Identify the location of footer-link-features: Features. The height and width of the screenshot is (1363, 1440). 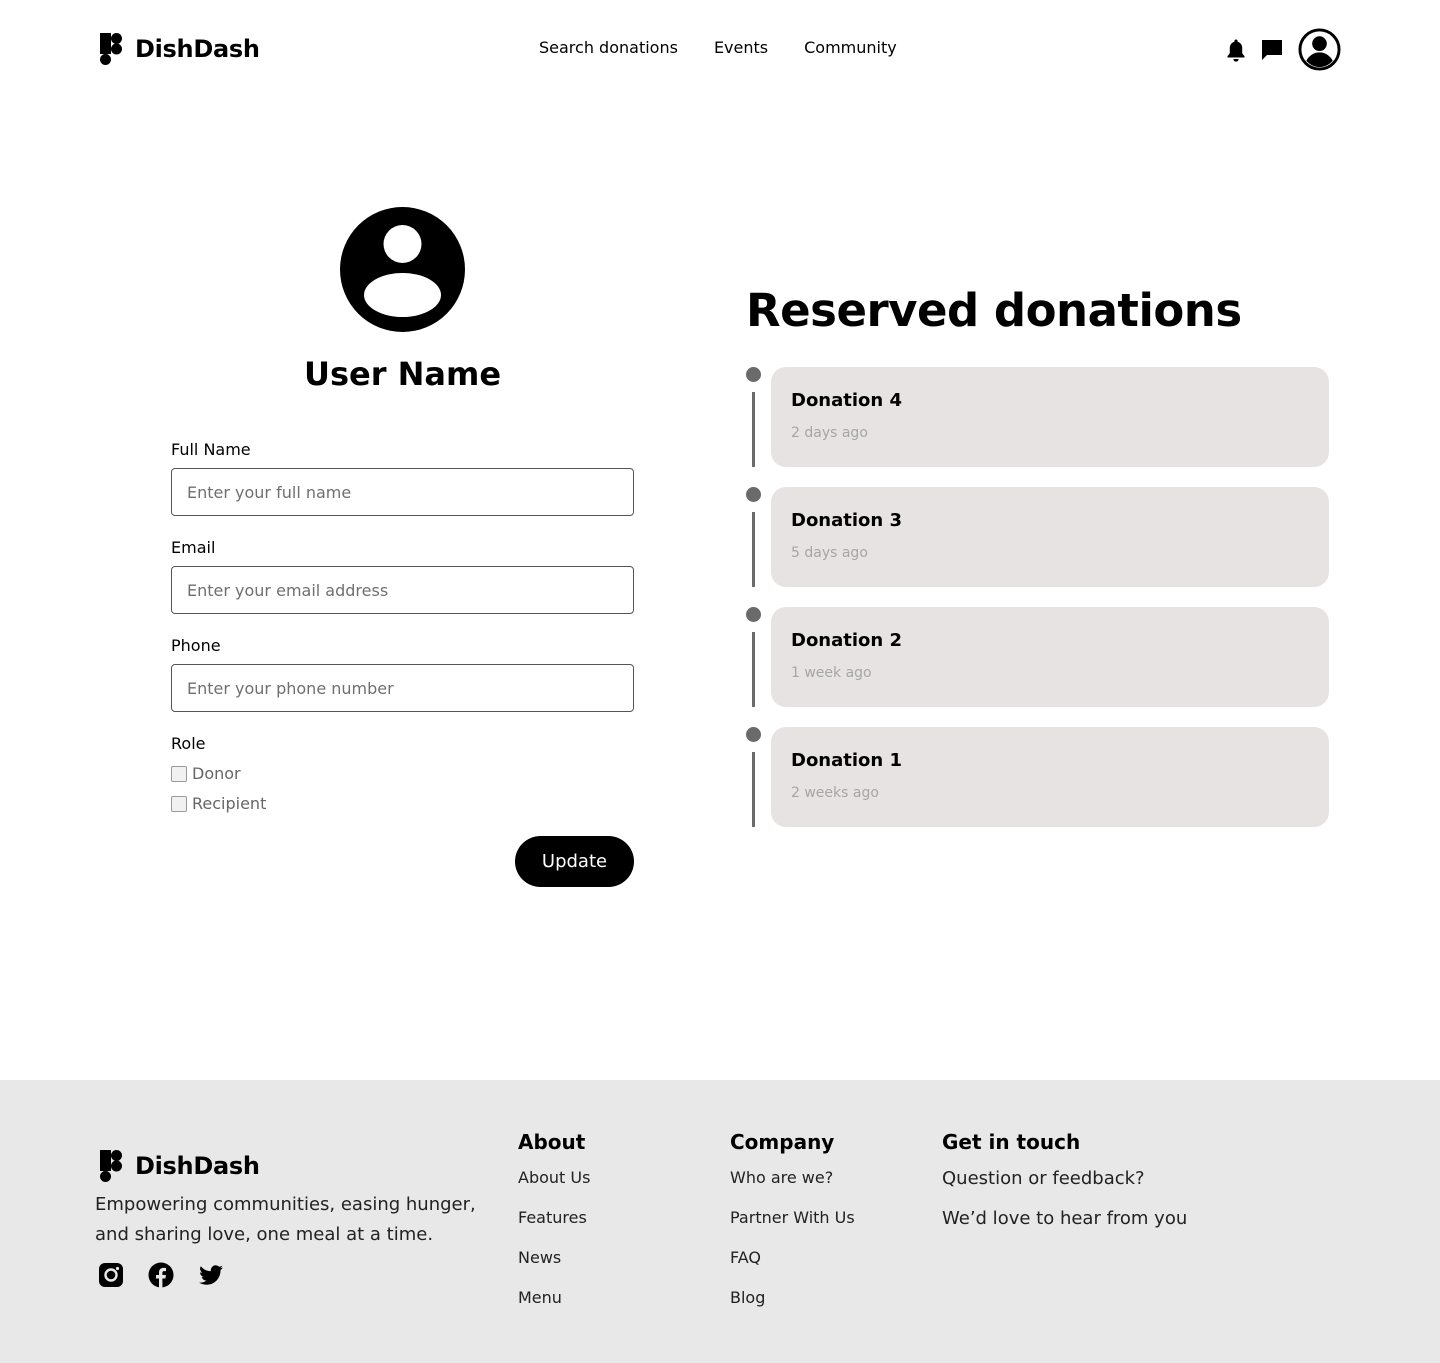
(554, 1228).